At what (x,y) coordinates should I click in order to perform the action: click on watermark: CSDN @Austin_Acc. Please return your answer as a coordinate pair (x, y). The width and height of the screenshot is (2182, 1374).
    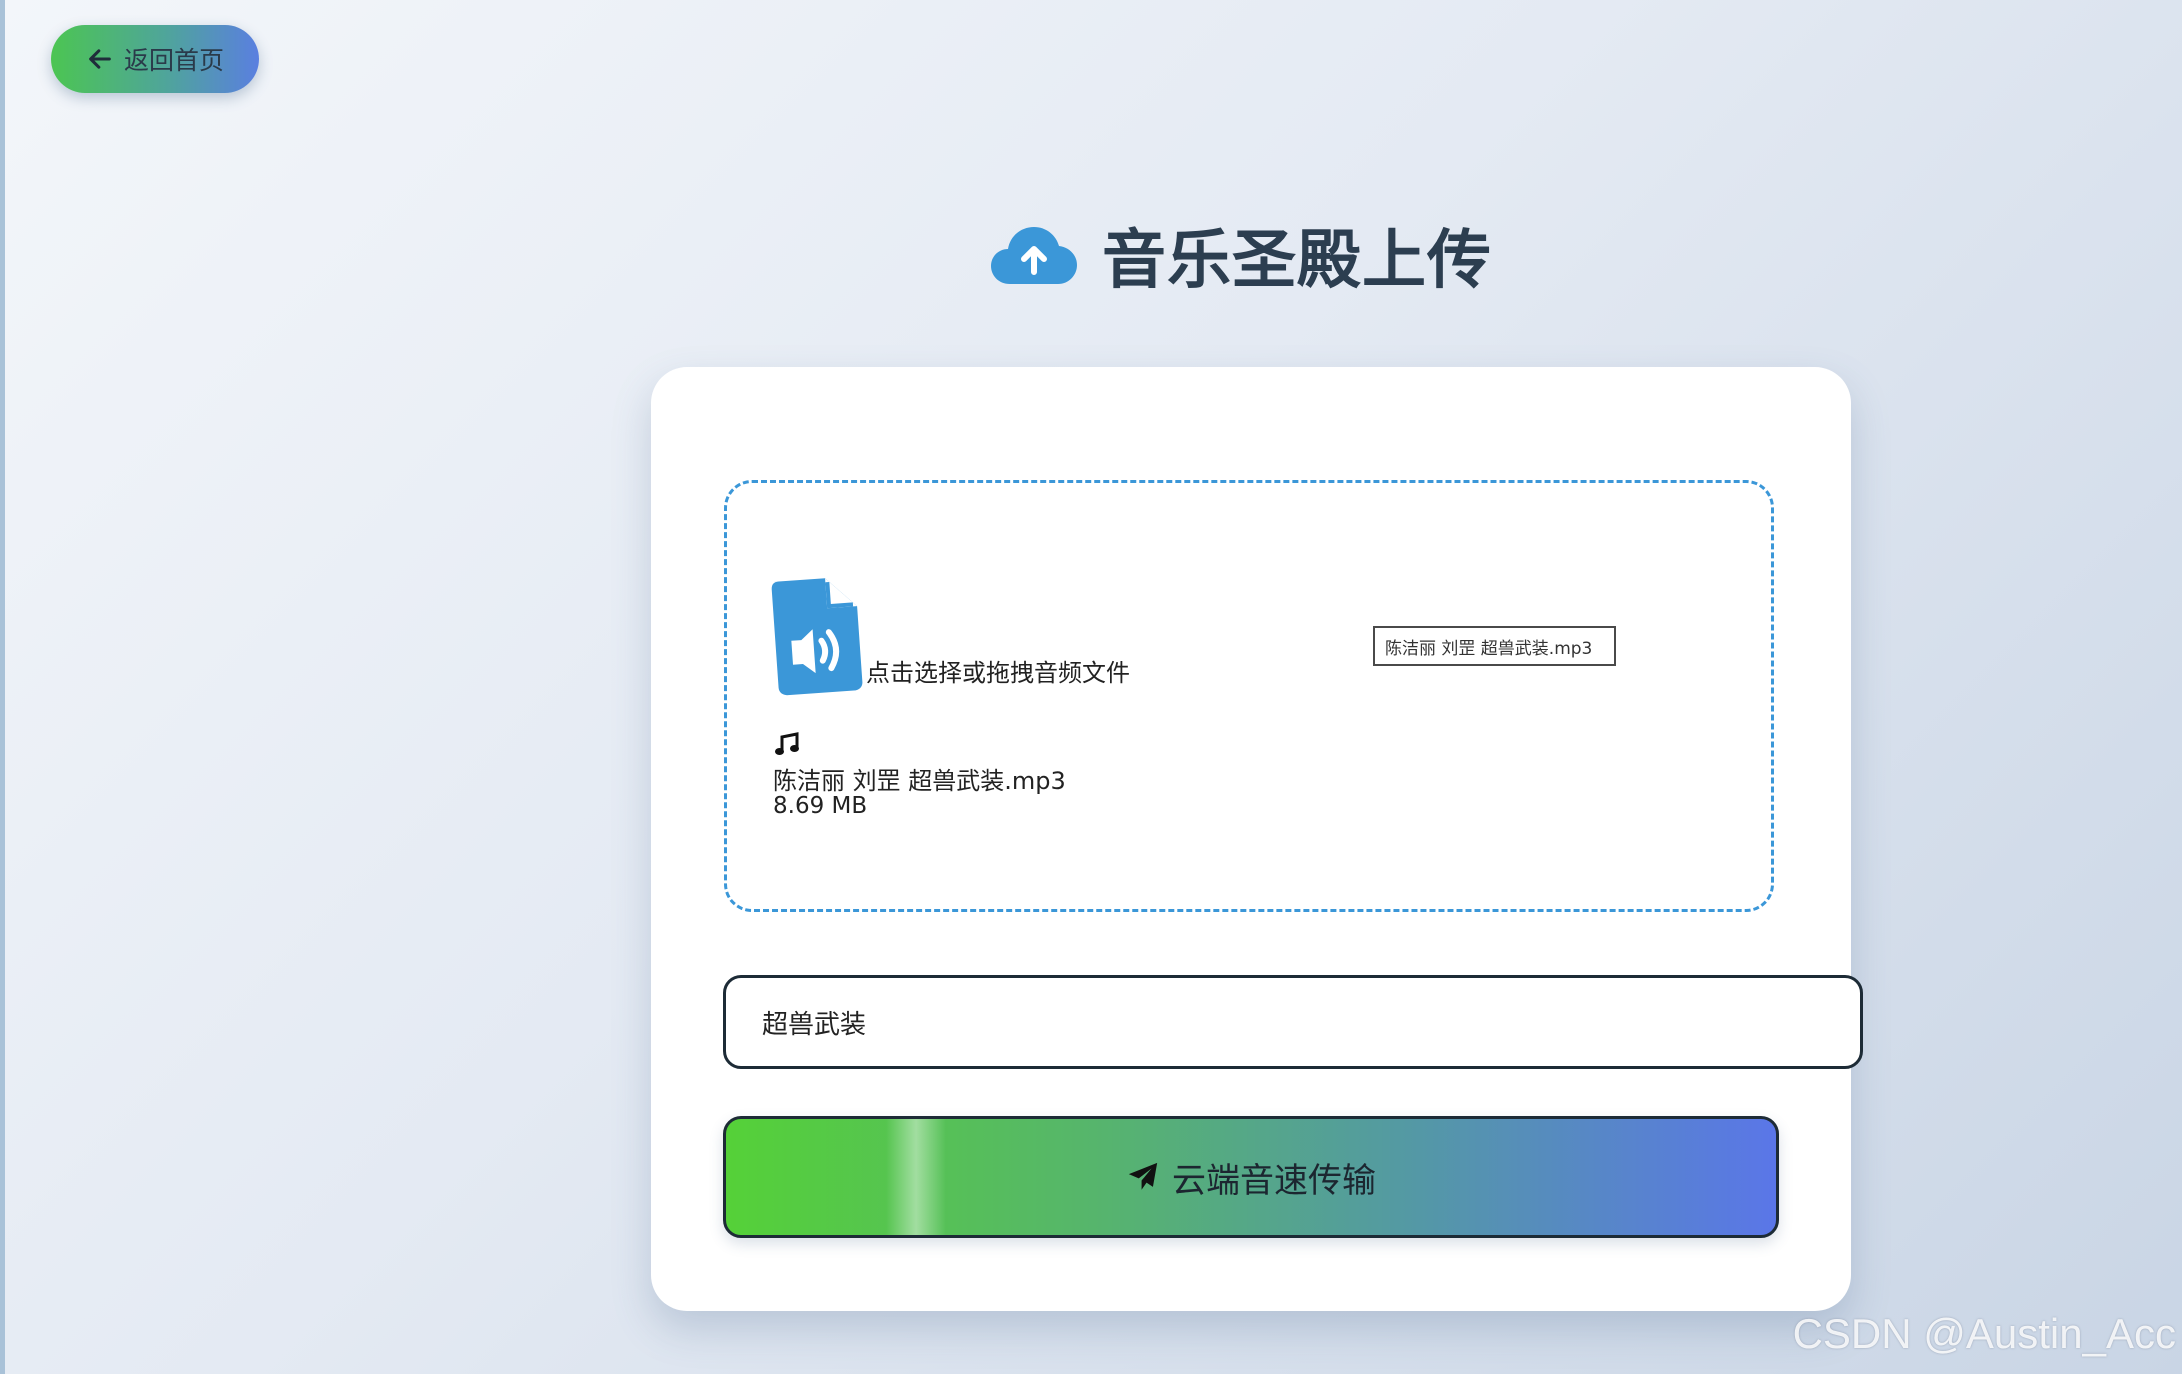
    Looking at the image, I should click on (1984, 1333).